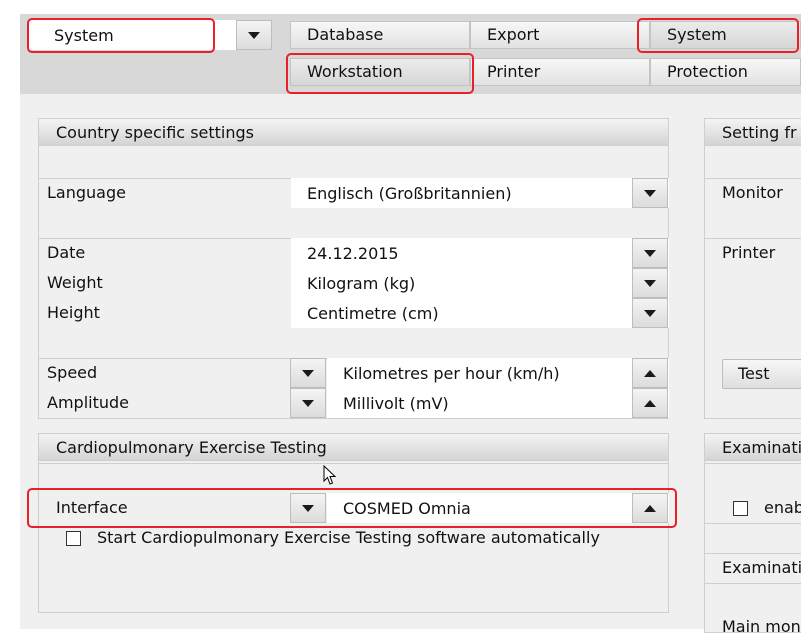 Image resolution: width=801 pixels, height=637 pixels. Describe the element at coordinates (498, 508) in the screenshot. I see `interface-selector: COSMED Omnia` at that location.